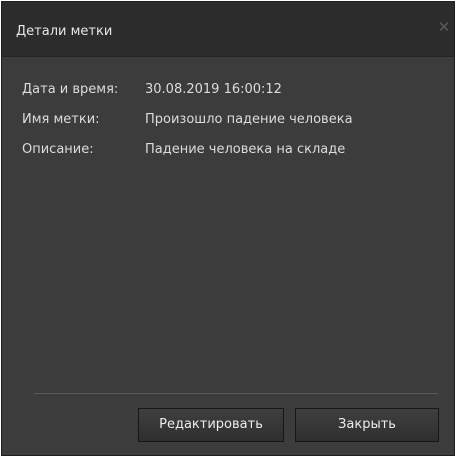 The width and height of the screenshot is (456, 457). I want to click on description-value: Падение человека на складе, so click(245, 149).